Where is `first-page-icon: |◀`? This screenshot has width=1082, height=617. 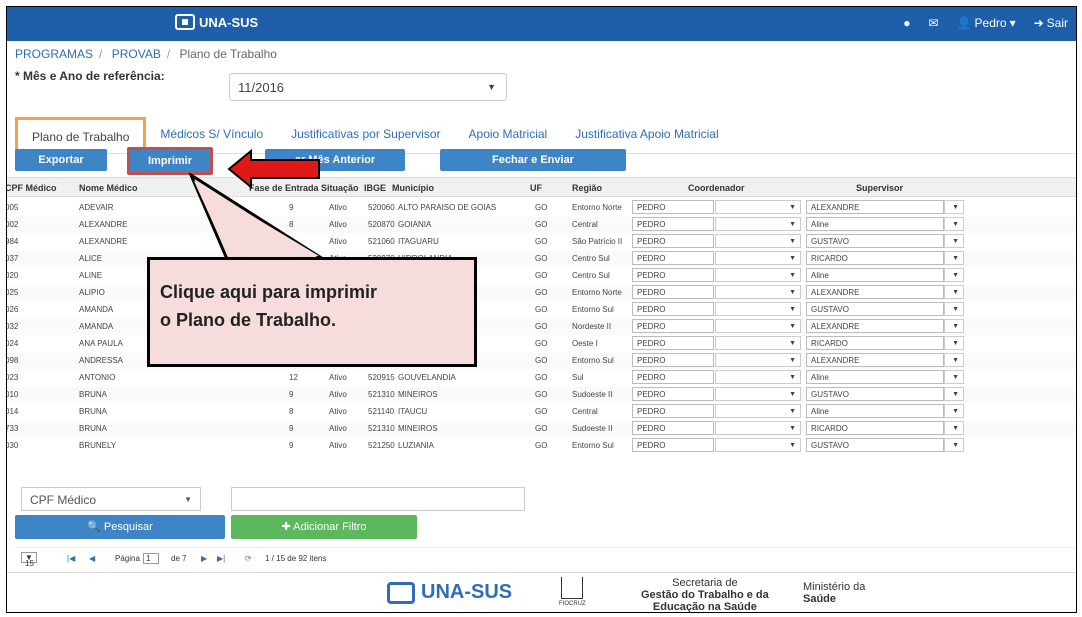 first-page-icon: |◀ is located at coordinates (71, 558).